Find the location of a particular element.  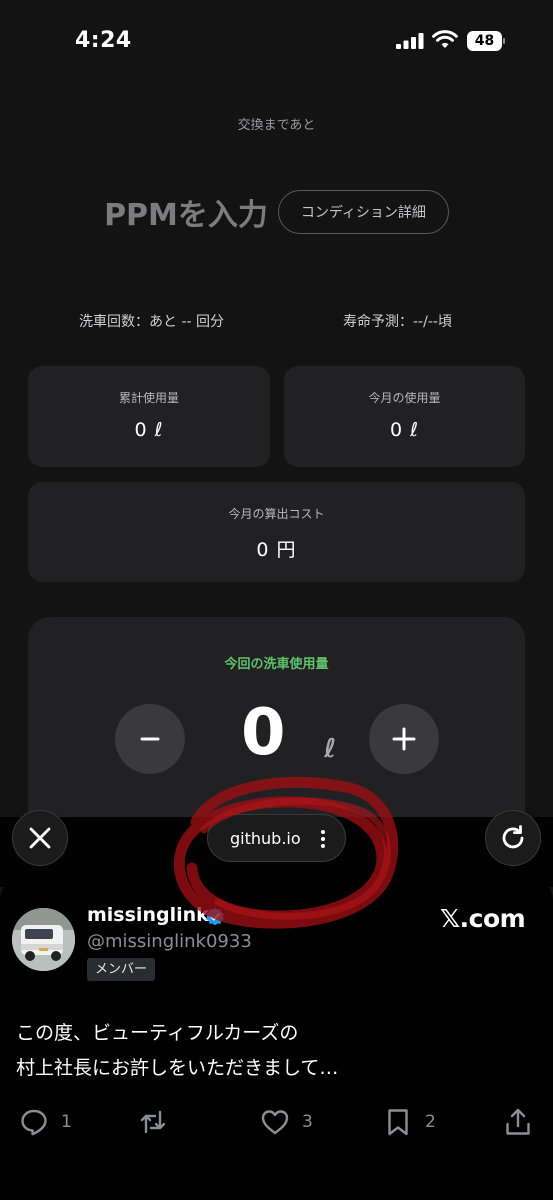

month-usage-card: 今月の使用量 0 ℓ is located at coordinates (404, 416).